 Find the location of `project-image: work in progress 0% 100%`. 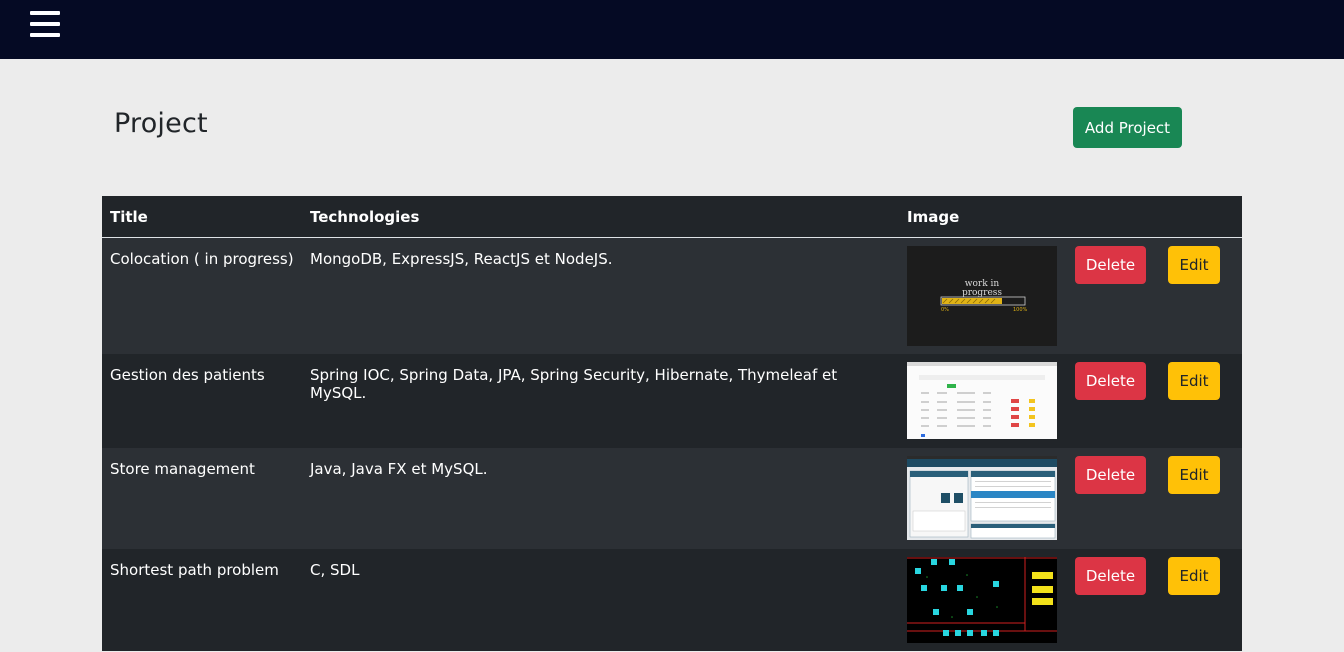

project-image: work in progress 0% 100% is located at coordinates (982, 295).